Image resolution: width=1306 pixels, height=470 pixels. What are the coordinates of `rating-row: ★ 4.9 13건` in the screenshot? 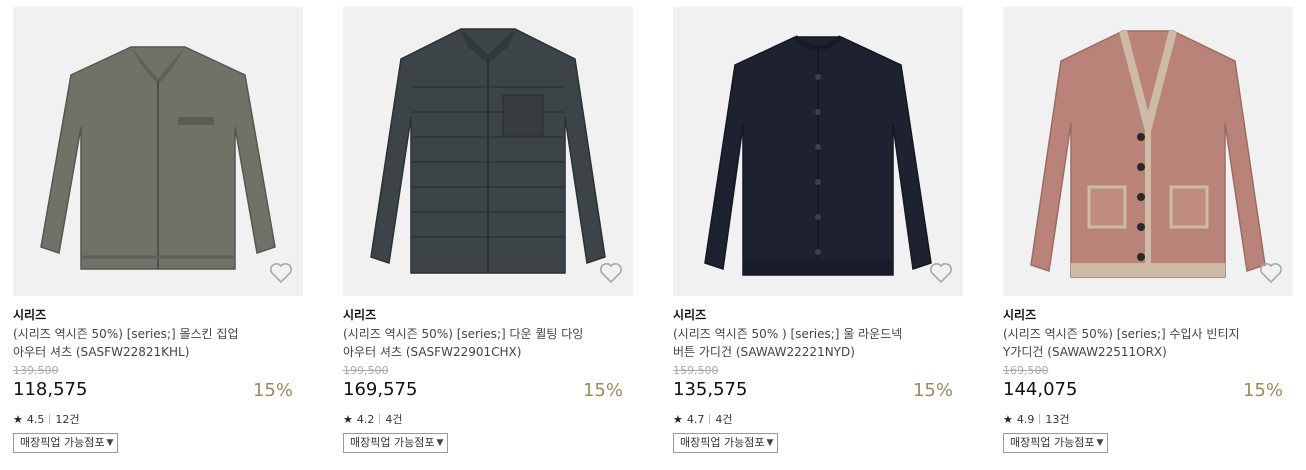 It's located at (1036, 419).